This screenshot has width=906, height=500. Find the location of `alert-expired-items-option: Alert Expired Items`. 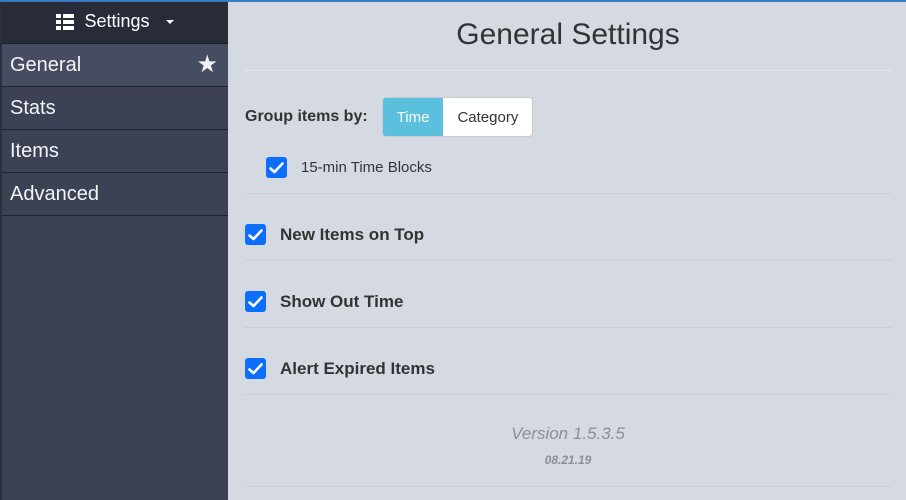

alert-expired-items-option: Alert Expired Items is located at coordinates (340, 368).